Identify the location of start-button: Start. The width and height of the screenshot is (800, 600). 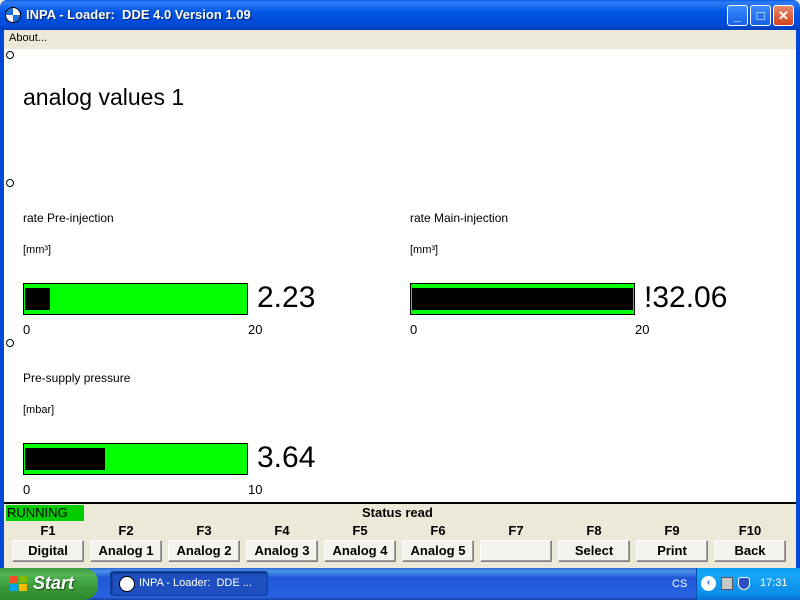
(49, 584).